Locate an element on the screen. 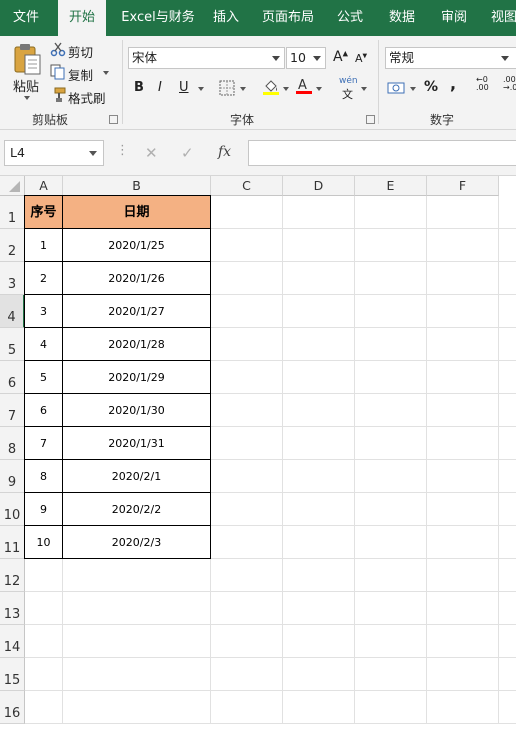 The height and width of the screenshot is (732, 516). tab-data: 数据 is located at coordinates (402, 18).